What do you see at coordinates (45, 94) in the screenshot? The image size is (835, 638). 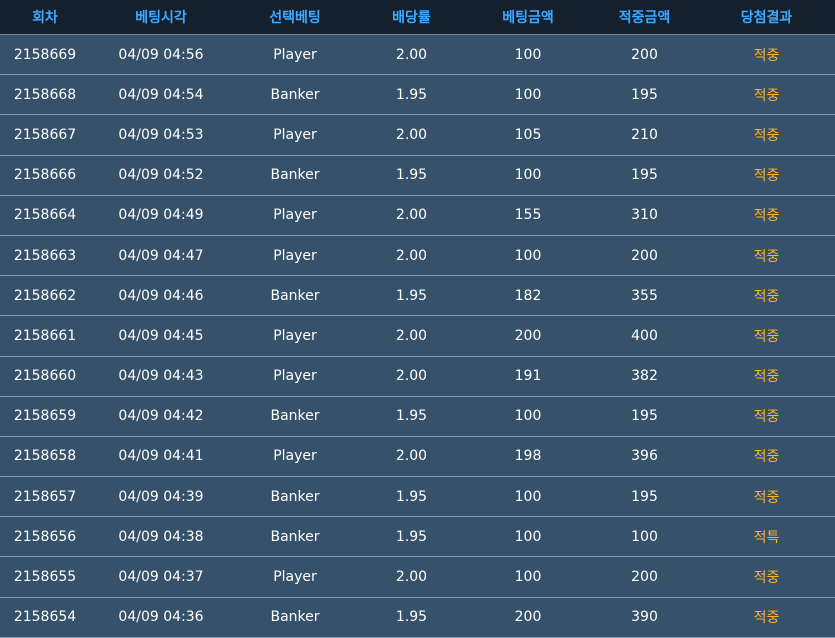 I see `round-cell: 2158668` at bounding box center [45, 94].